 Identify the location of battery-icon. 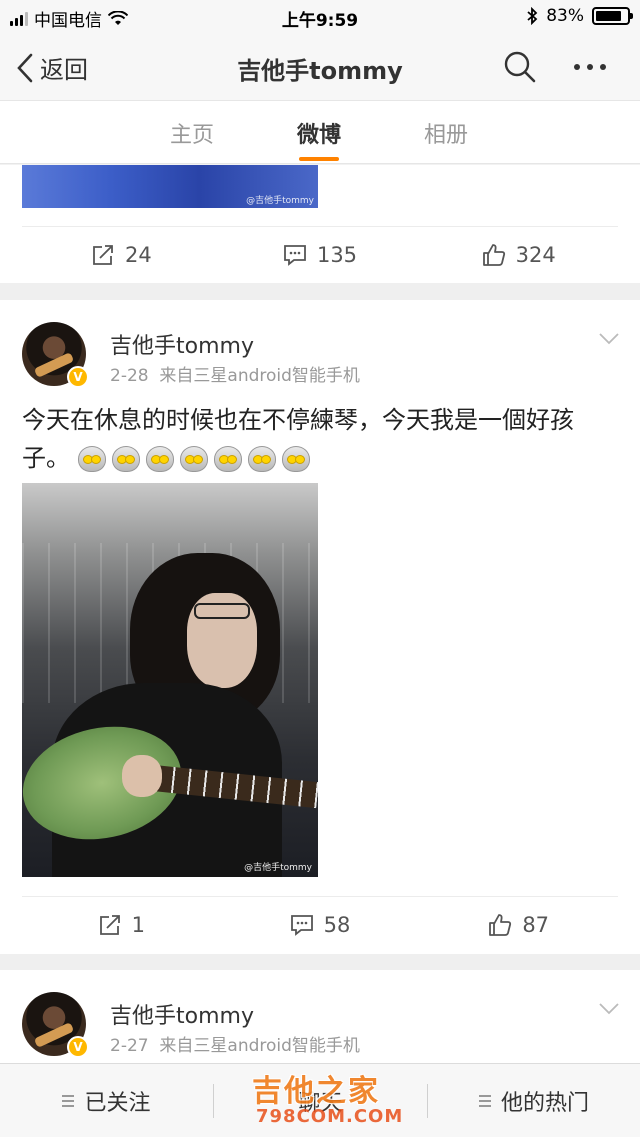
(612, 16).